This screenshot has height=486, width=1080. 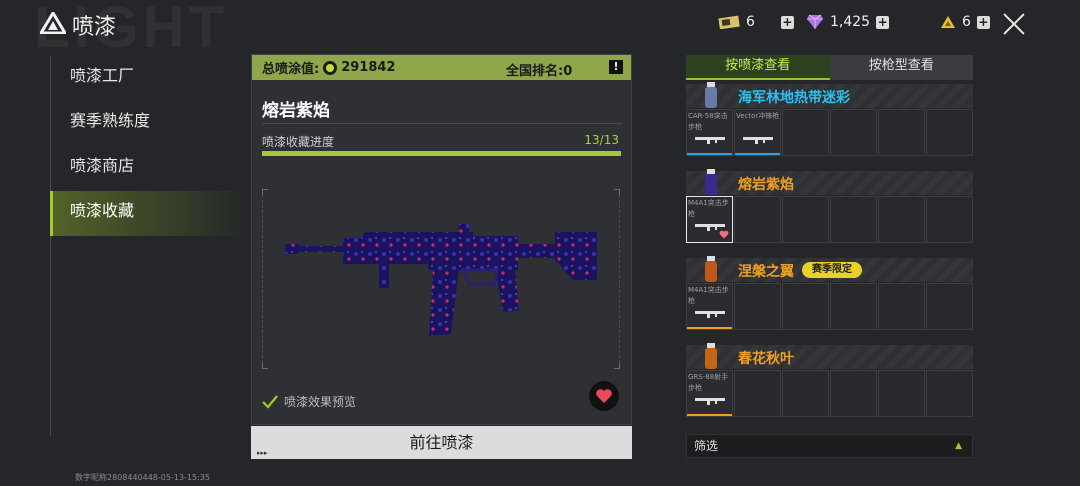 I want to click on spray-group-header: 春花秋叶, so click(x=829, y=356).